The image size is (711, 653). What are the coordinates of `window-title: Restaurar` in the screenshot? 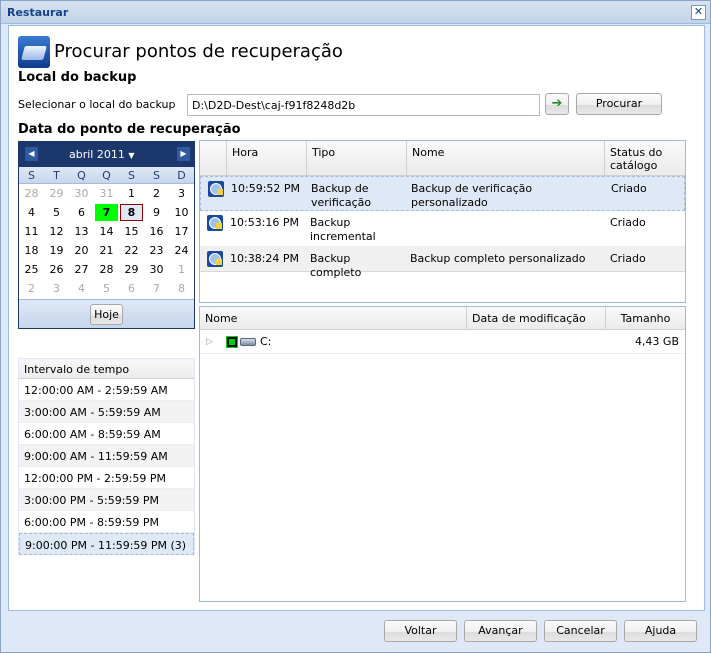 It's located at (38, 12).